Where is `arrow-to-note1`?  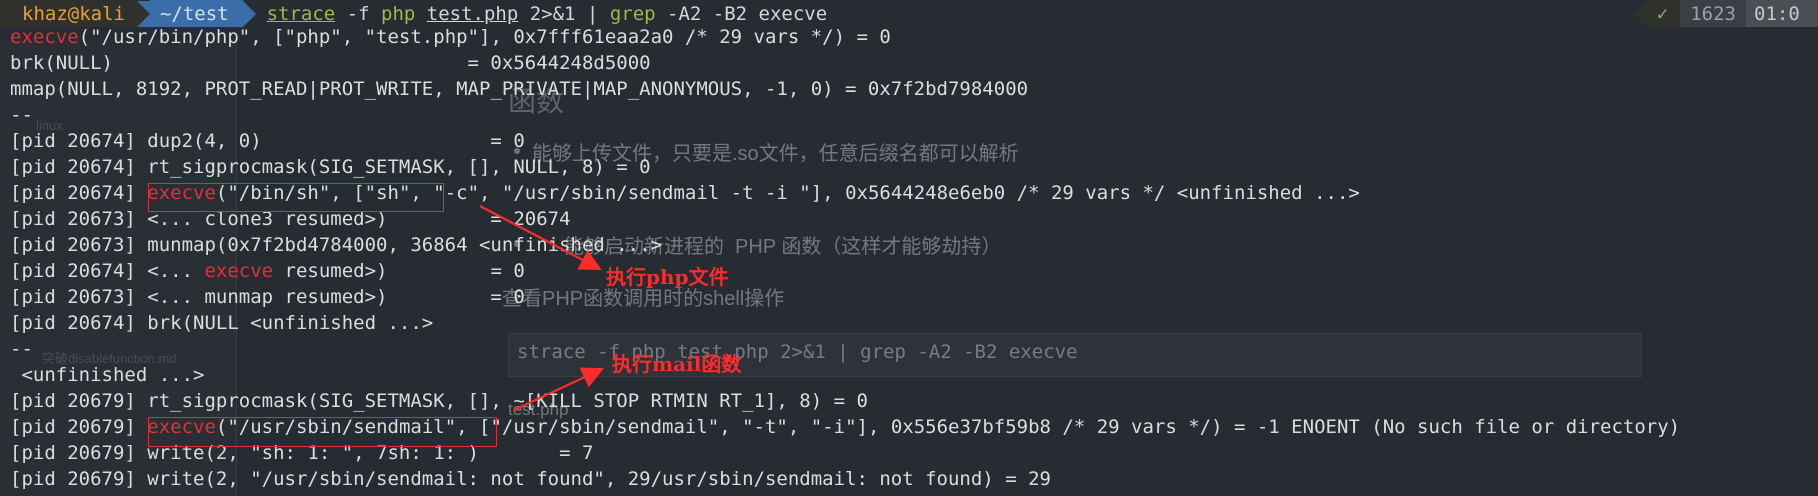 arrow-to-note1 is located at coordinates (540, 238).